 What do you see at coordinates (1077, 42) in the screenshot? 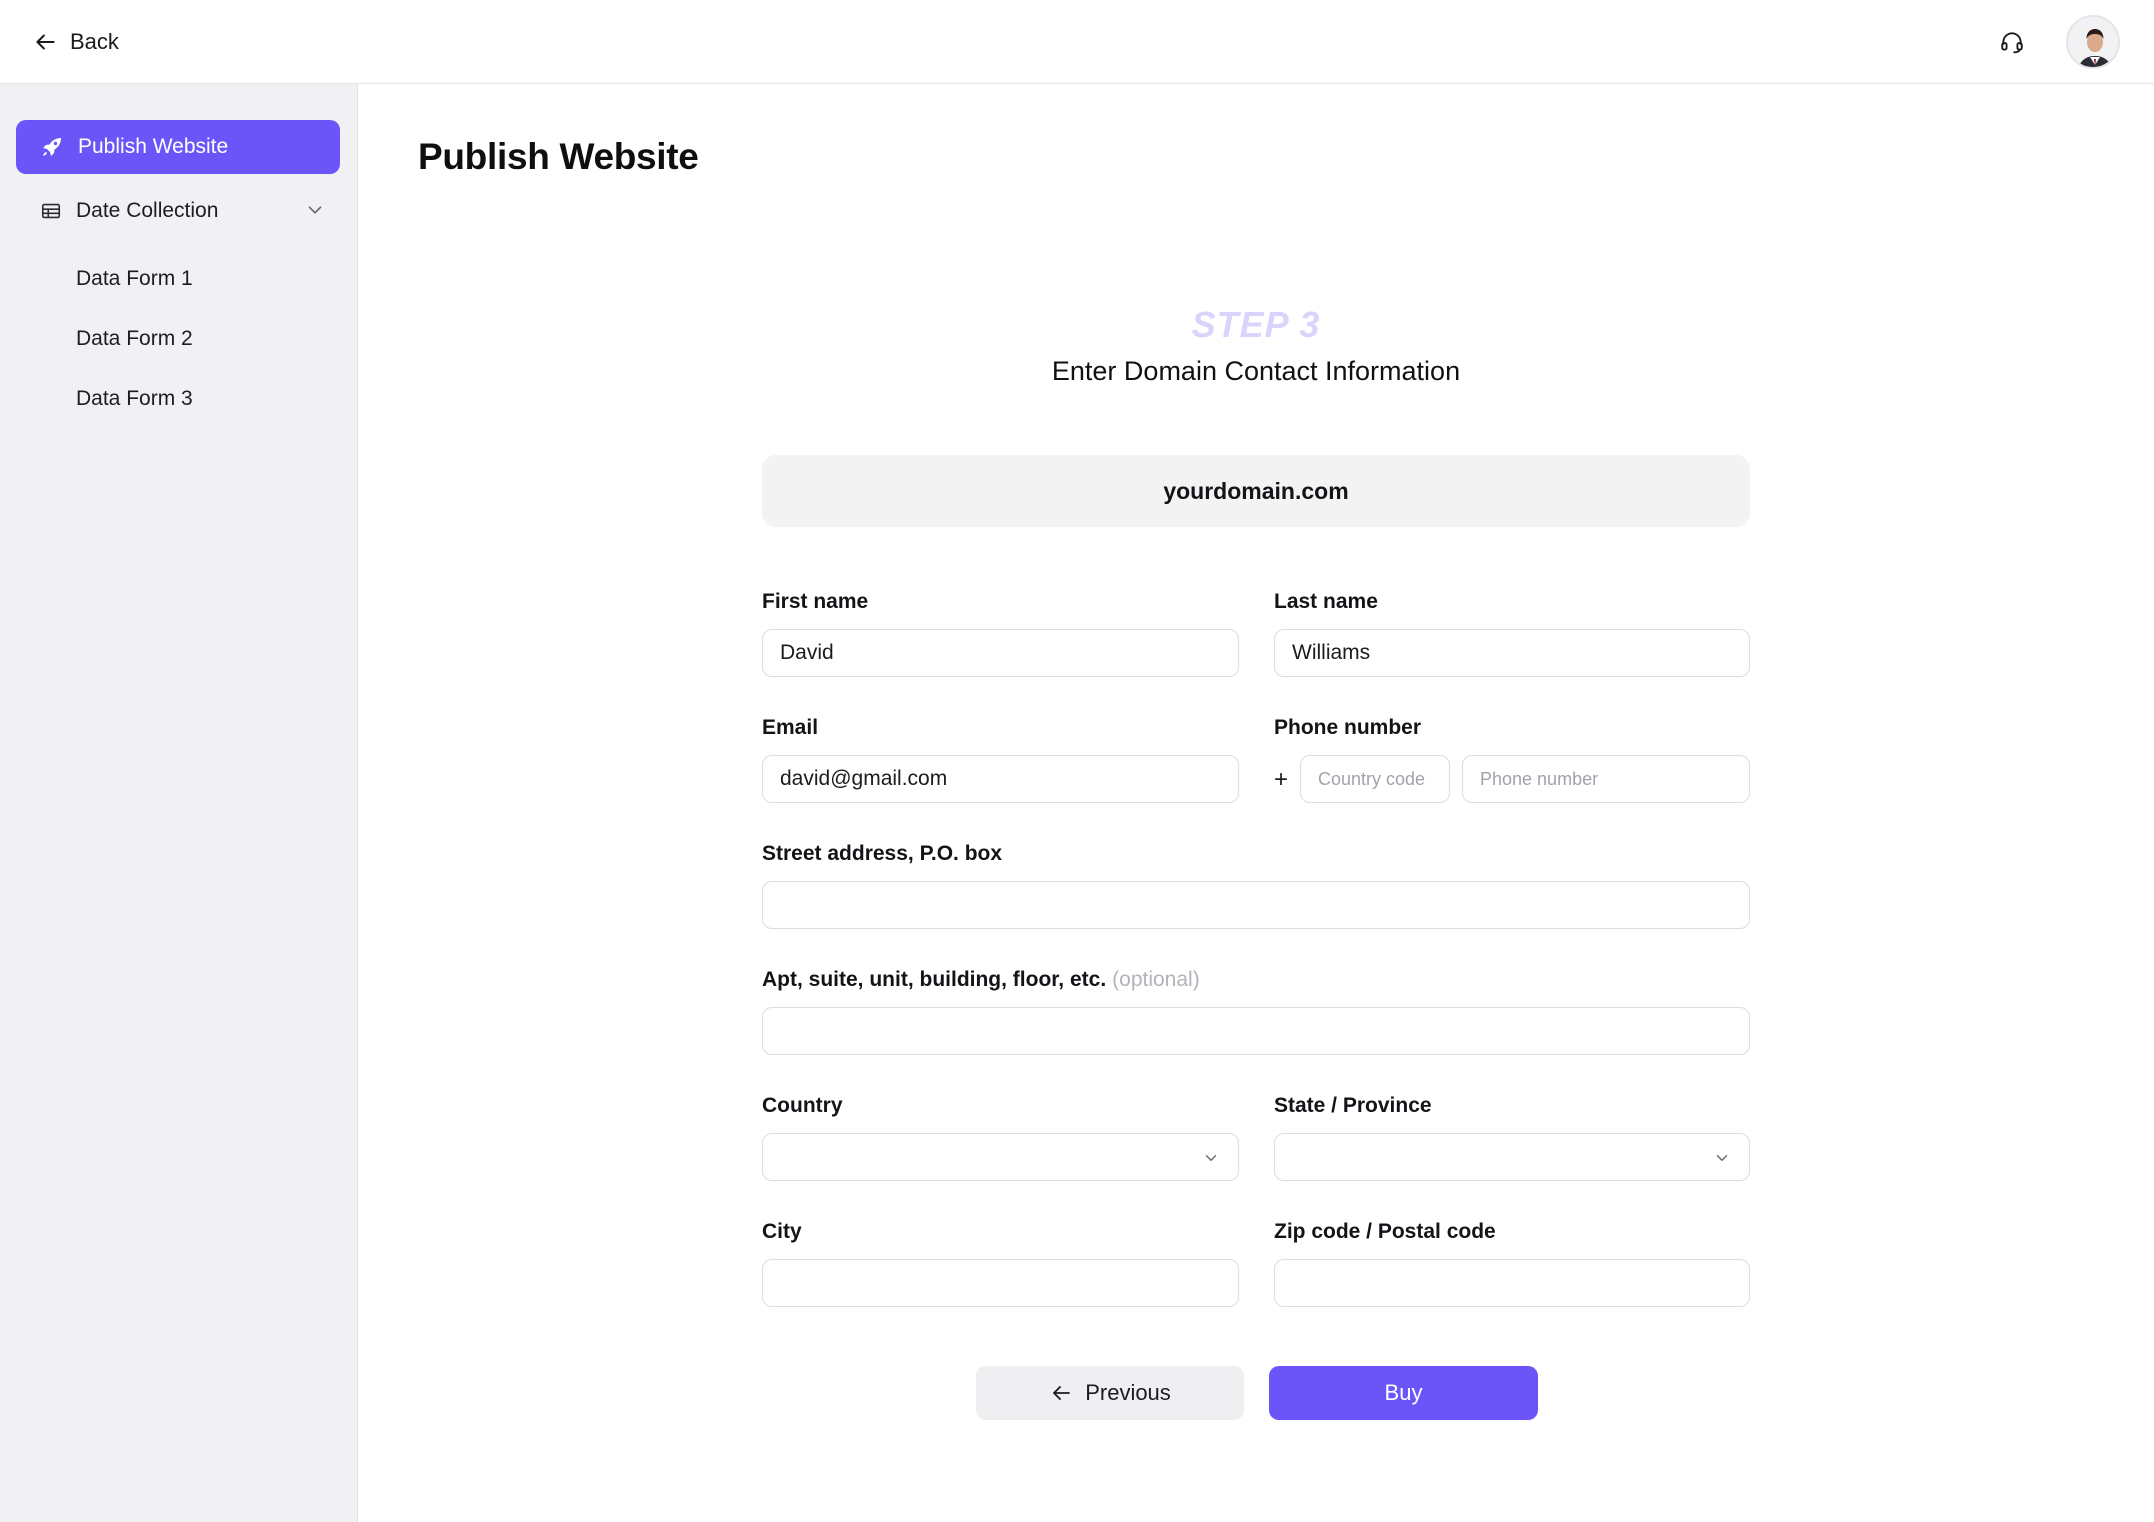
I see `top-bar: Back` at bounding box center [1077, 42].